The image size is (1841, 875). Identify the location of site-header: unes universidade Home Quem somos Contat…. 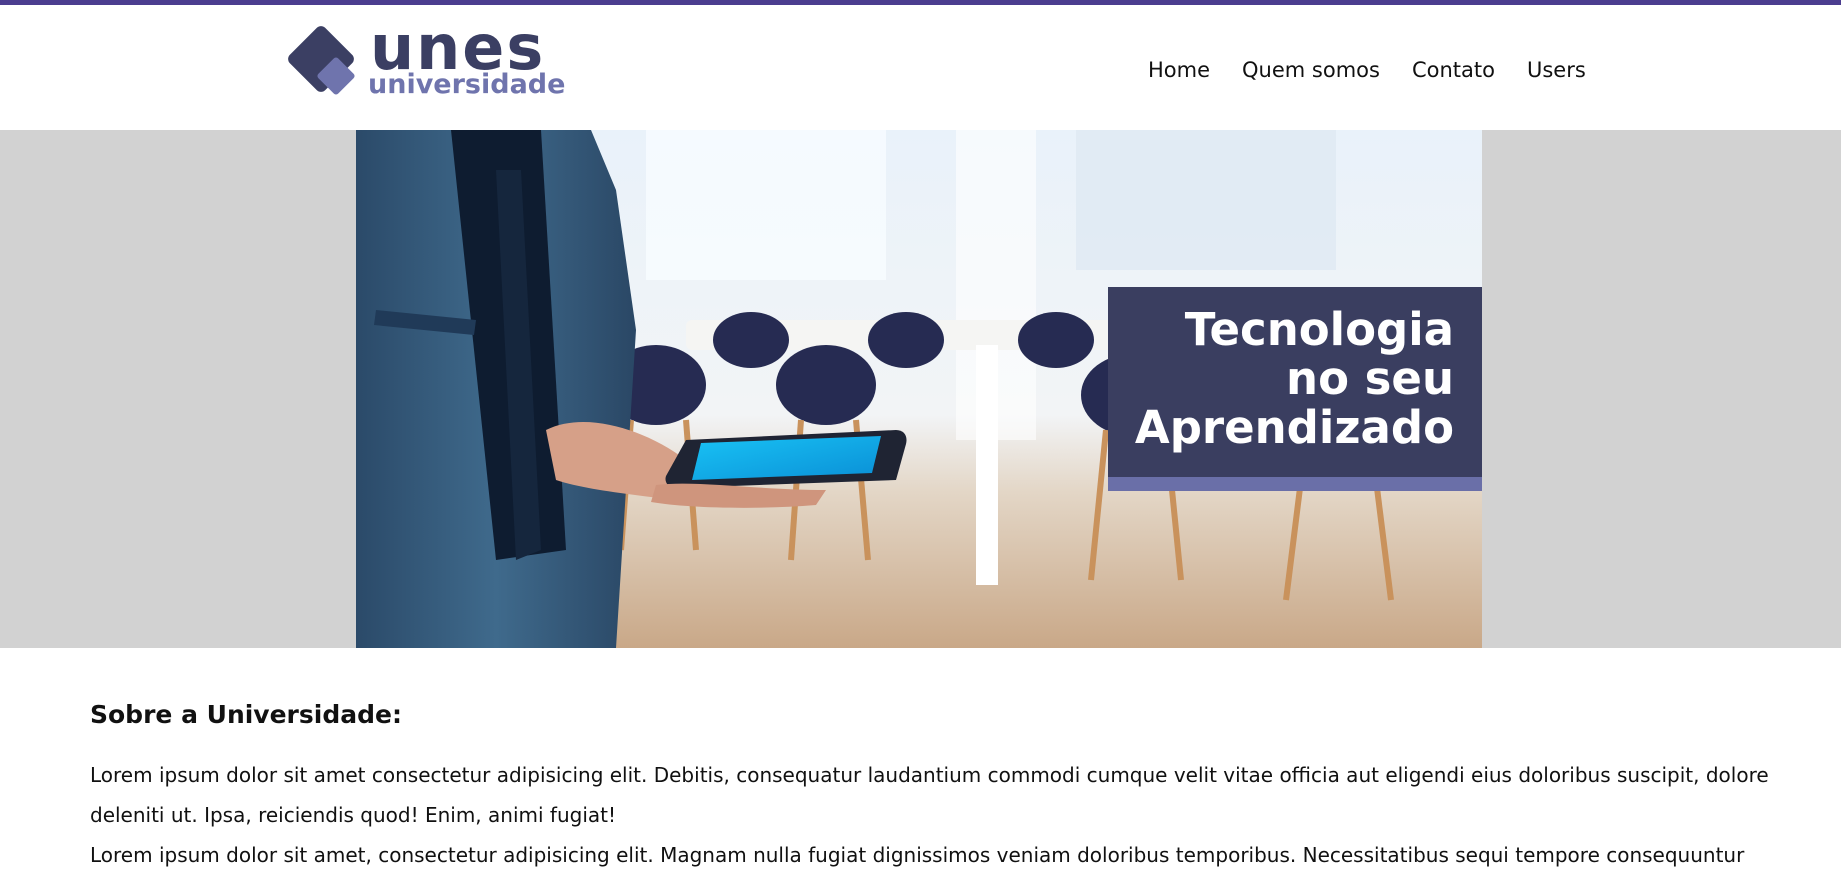
(920, 67).